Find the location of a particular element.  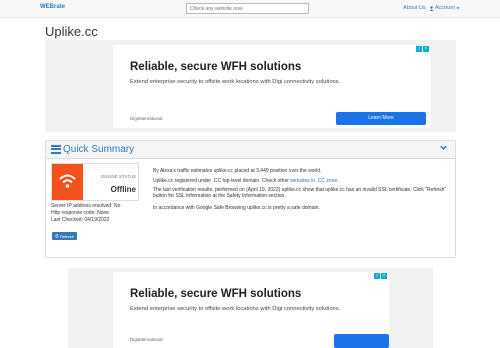

status-value: Offline is located at coordinates (123, 189).